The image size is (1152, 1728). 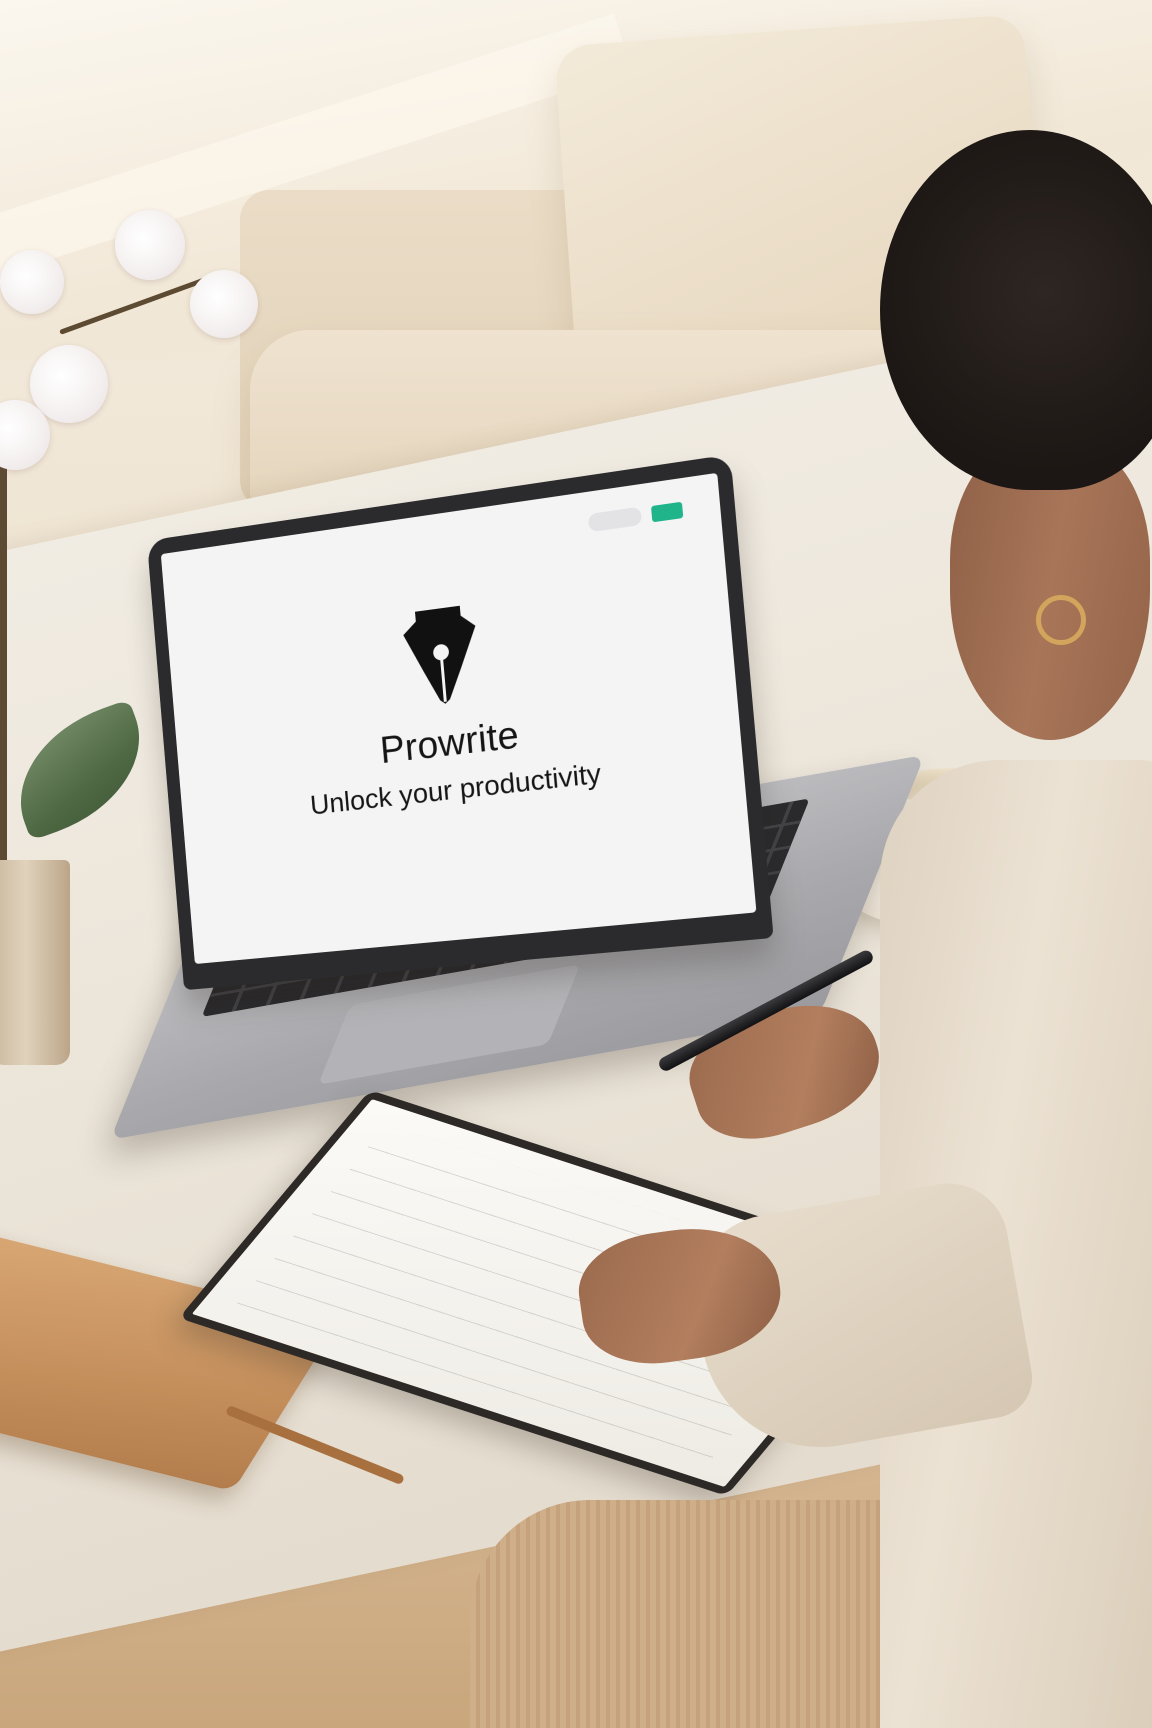 What do you see at coordinates (667, 512) in the screenshot?
I see `signup-button` at bounding box center [667, 512].